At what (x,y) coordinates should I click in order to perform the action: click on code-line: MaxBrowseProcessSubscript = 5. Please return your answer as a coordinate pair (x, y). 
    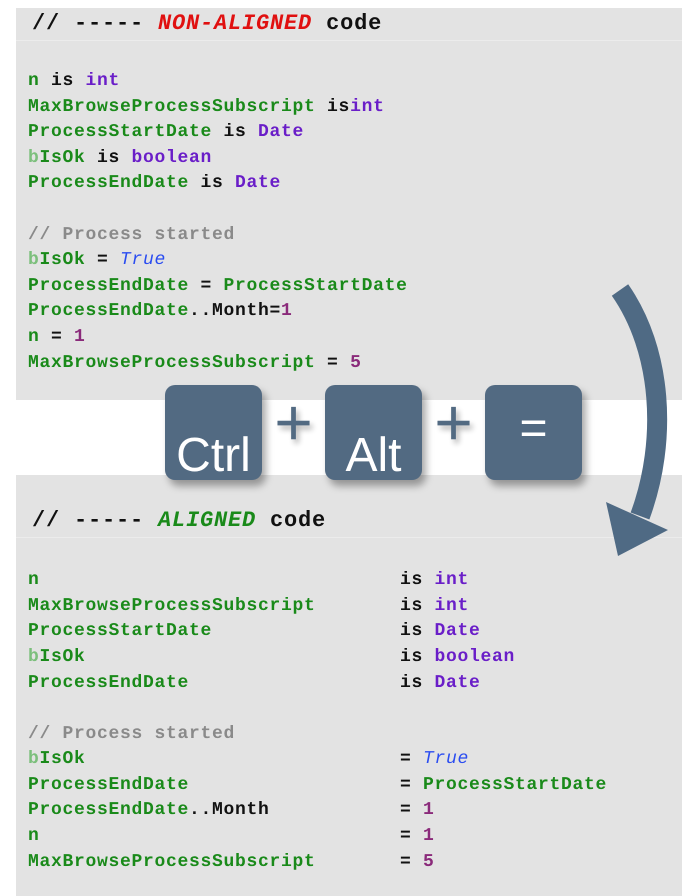
    Looking at the image, I should click on (195, 363).